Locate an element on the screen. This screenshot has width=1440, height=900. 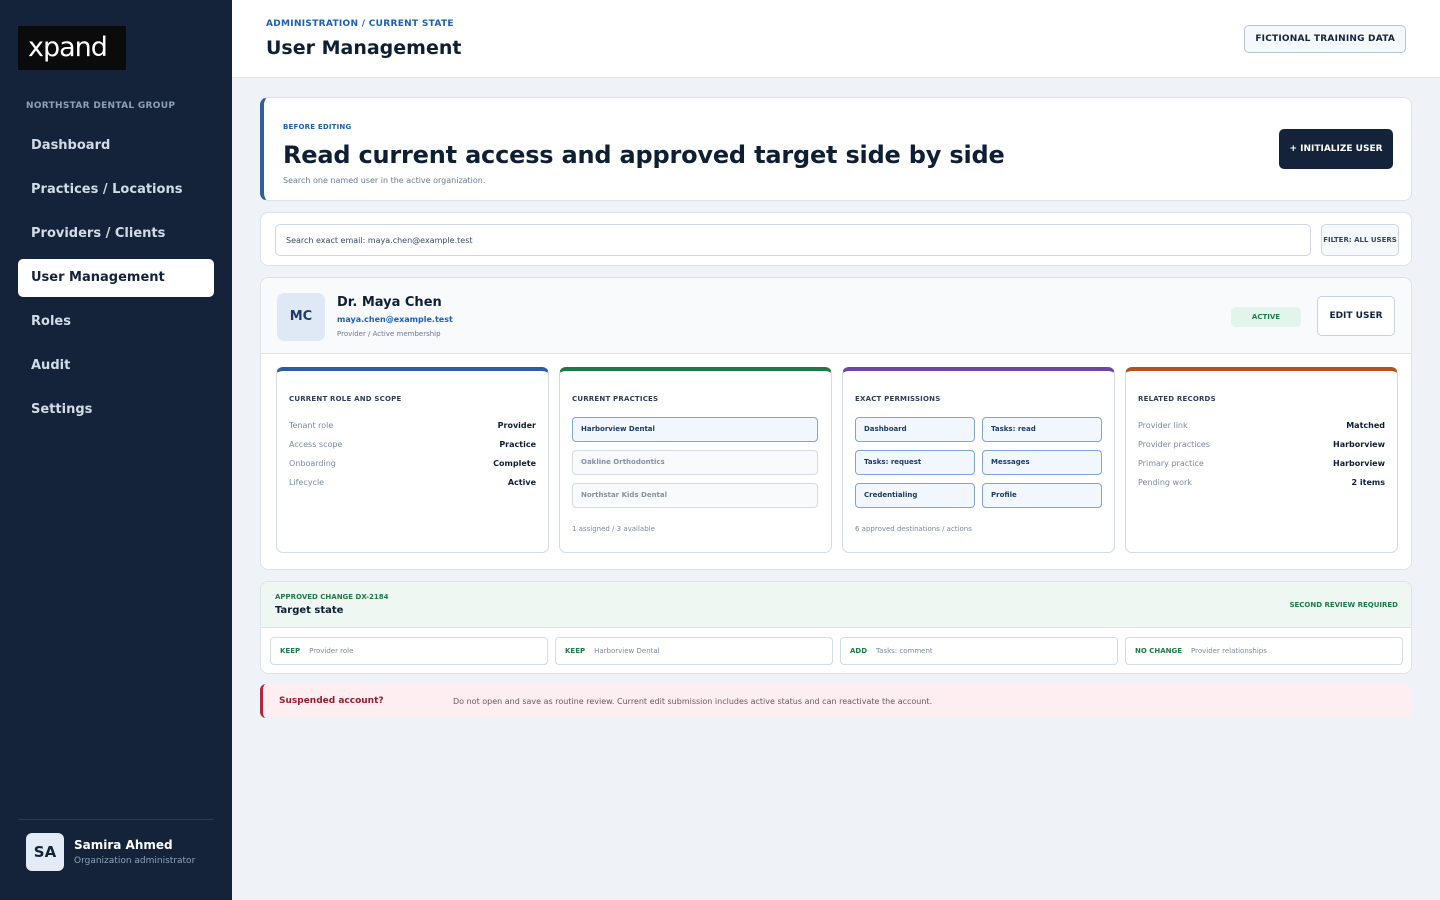
permissions-count: 6 approved destinations / actions is located at coordinates (913, 529).